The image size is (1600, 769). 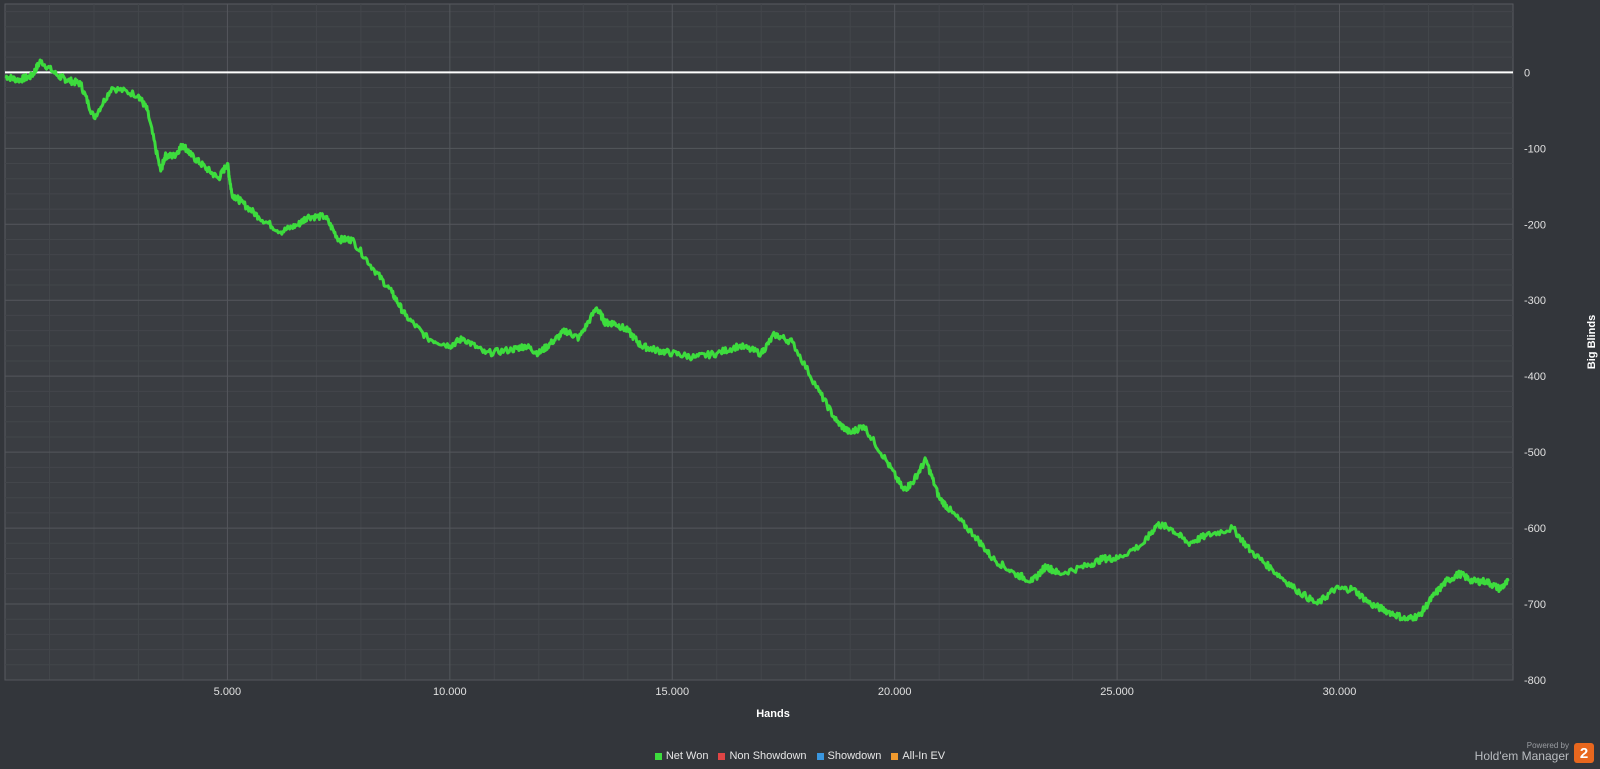 What do you see at coordinates (1535, 149) in the screenshot?
I see `y-tick-label: -100` at bounding box center [1535, 149].